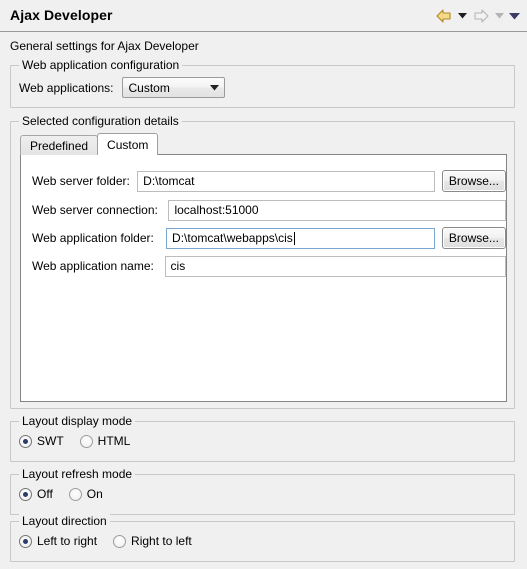  What do you see at coordinates (263, 16) in the screenshot?
I see `page-header: Ajax Developer` at bounding box center [263, 16].